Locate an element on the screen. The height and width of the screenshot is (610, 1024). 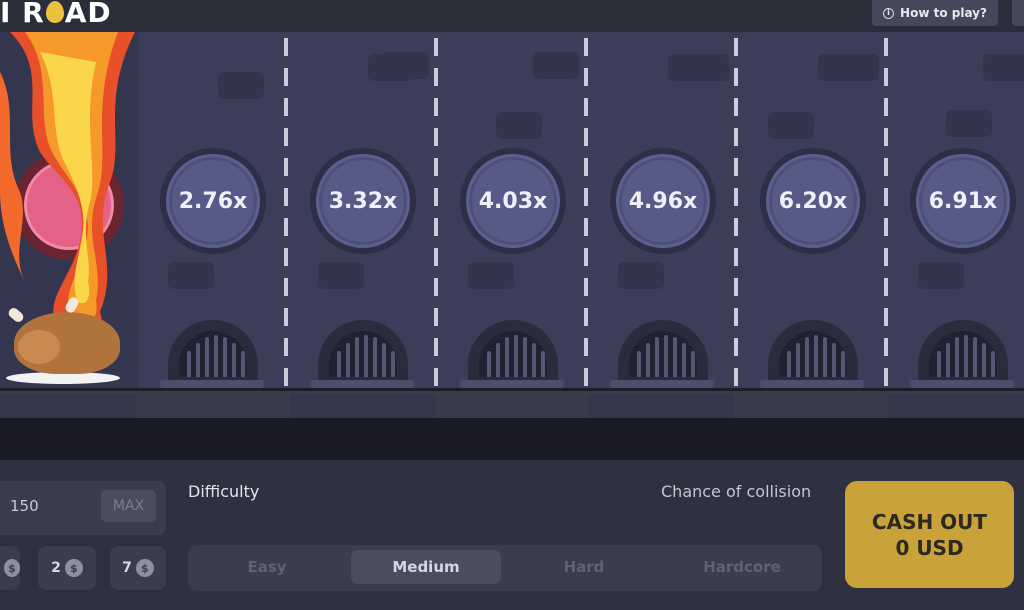
multiplier-coin: 6.91x is located at coordinates (963, 201).